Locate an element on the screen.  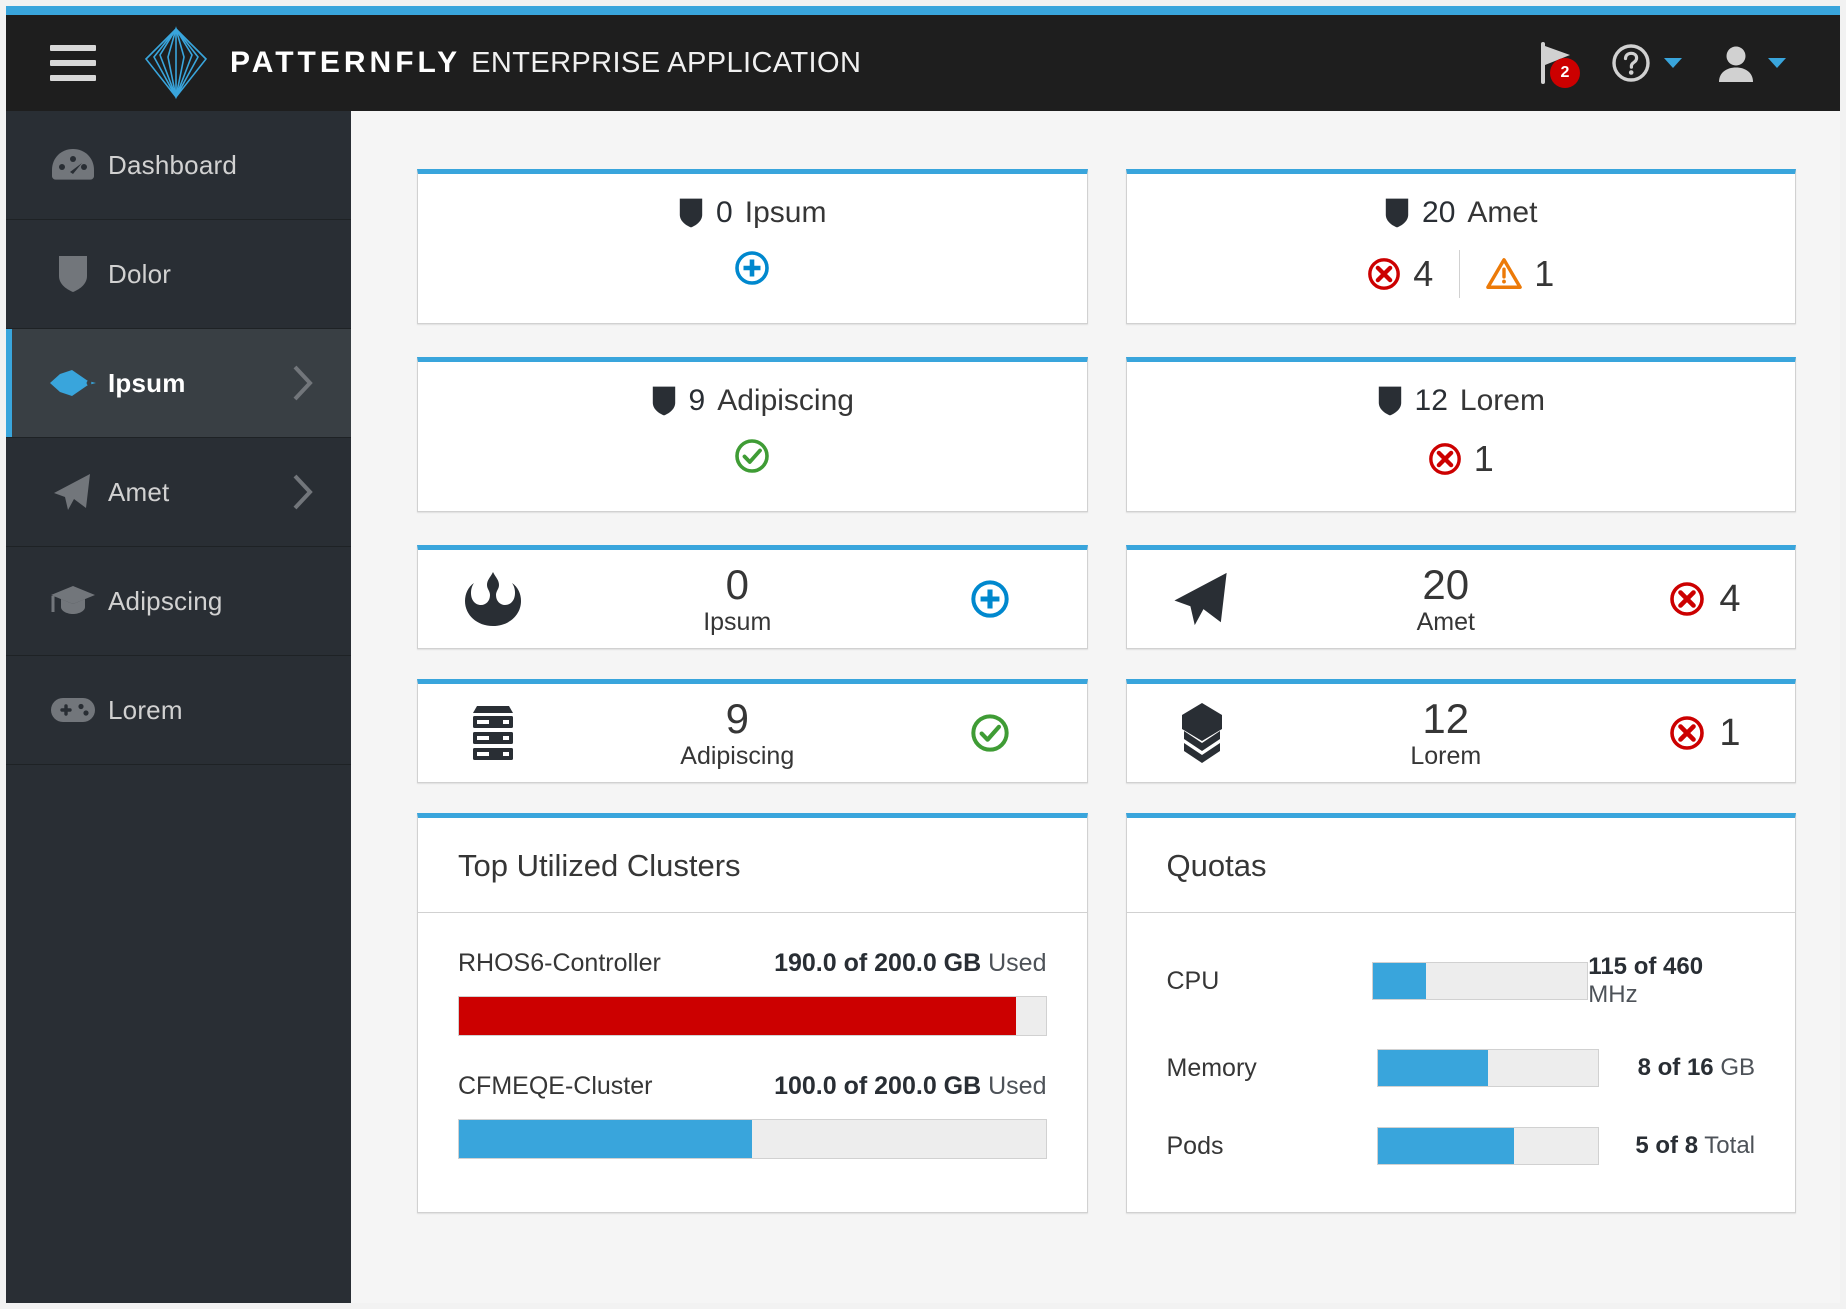
quota-row: CPU 115 of 460 MHz is located at coordinates (1461, 961).